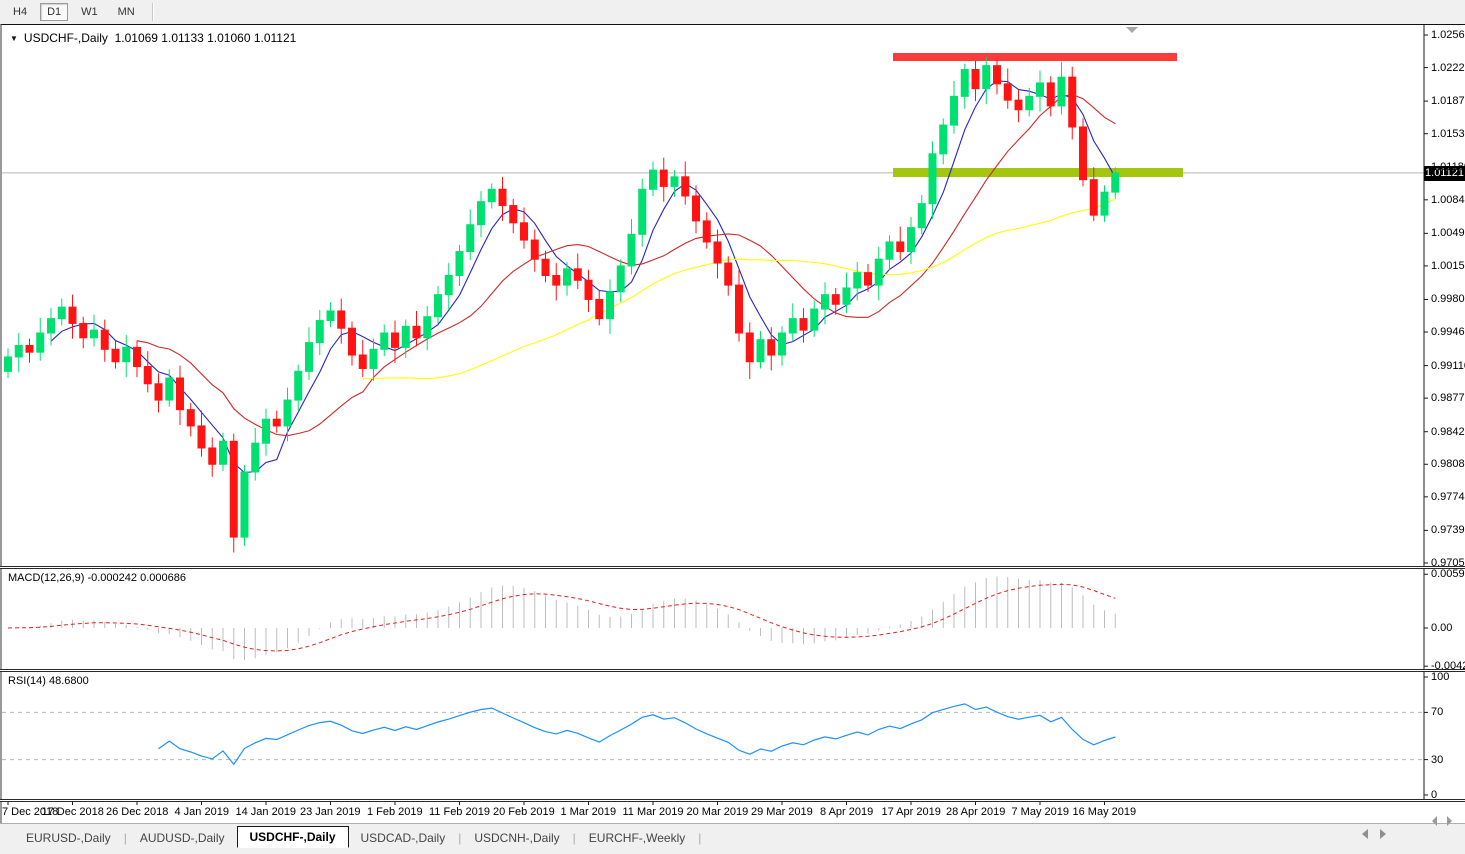  Describe the element at coordinates (205, 38) in the screenshot. I see `chart-ohlc-values: 1.01069 1.01133 1.01060 1.01121` at that location.